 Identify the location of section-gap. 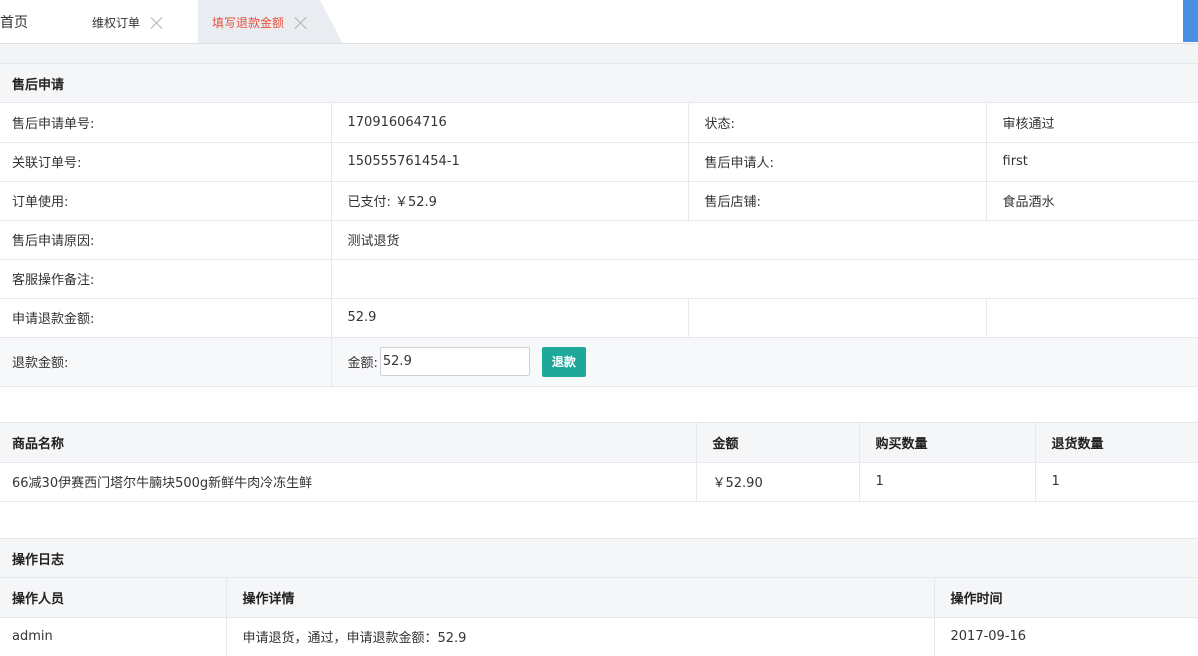
(599, 54).